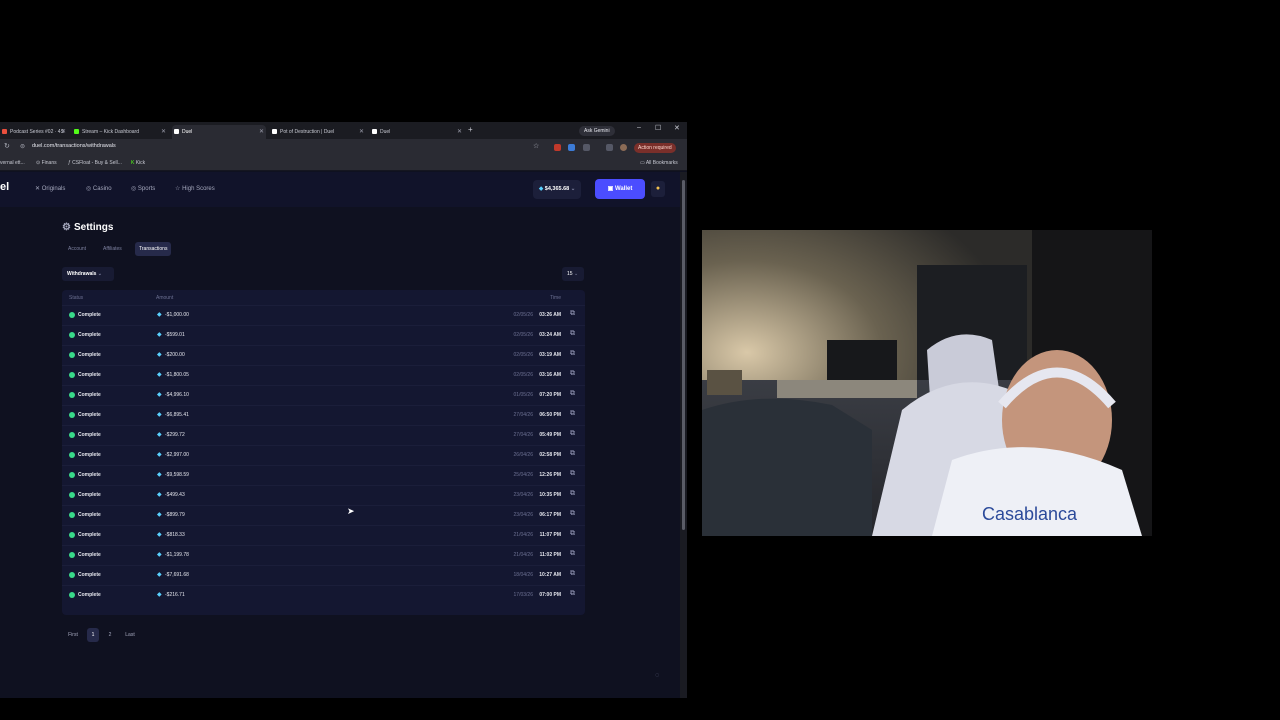 The height and width of the screenshot is (720, 1280). Describe the element at coordinates (470, 129) in the screenshot. I see `new-tab-button: +` at that location.